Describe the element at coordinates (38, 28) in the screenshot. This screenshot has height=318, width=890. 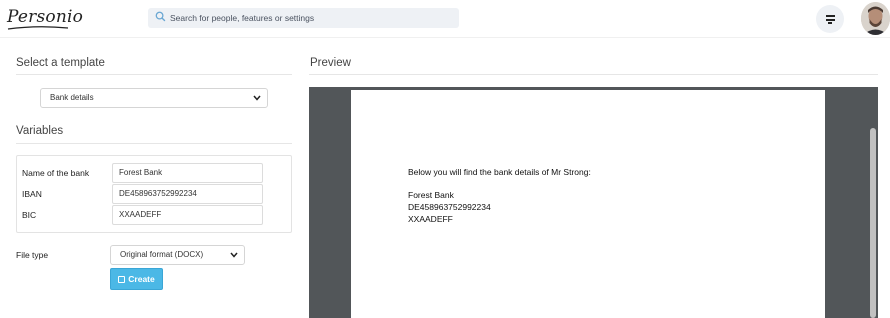
I see `logo-swoosh-icon` at that location.